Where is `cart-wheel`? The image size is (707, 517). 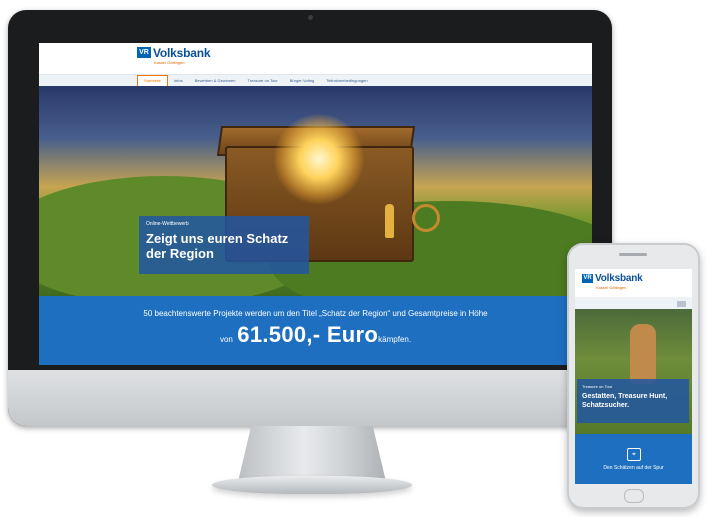
cart-wheel is located at coordinates (426, 218).